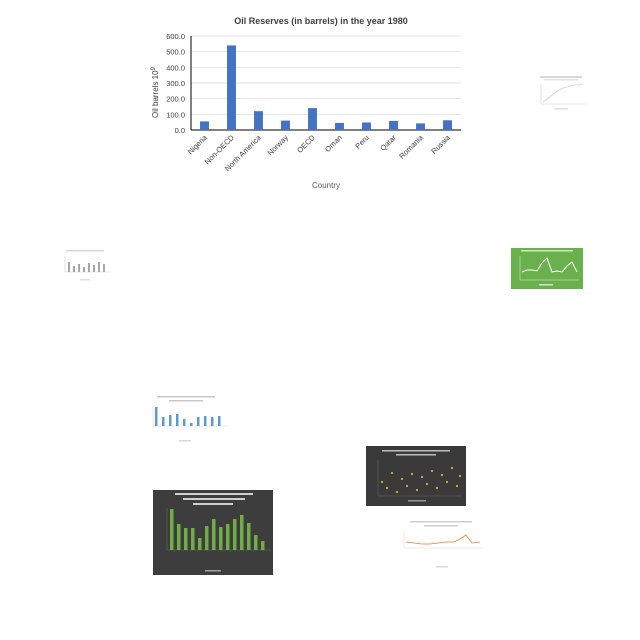 This screenshot has height=640, width=640. I want to click on bar-oecd, so click(312, 119).